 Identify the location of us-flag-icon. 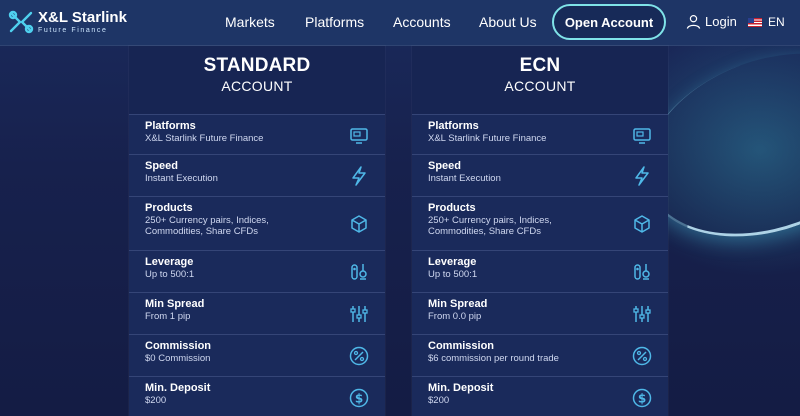
(755, 22).